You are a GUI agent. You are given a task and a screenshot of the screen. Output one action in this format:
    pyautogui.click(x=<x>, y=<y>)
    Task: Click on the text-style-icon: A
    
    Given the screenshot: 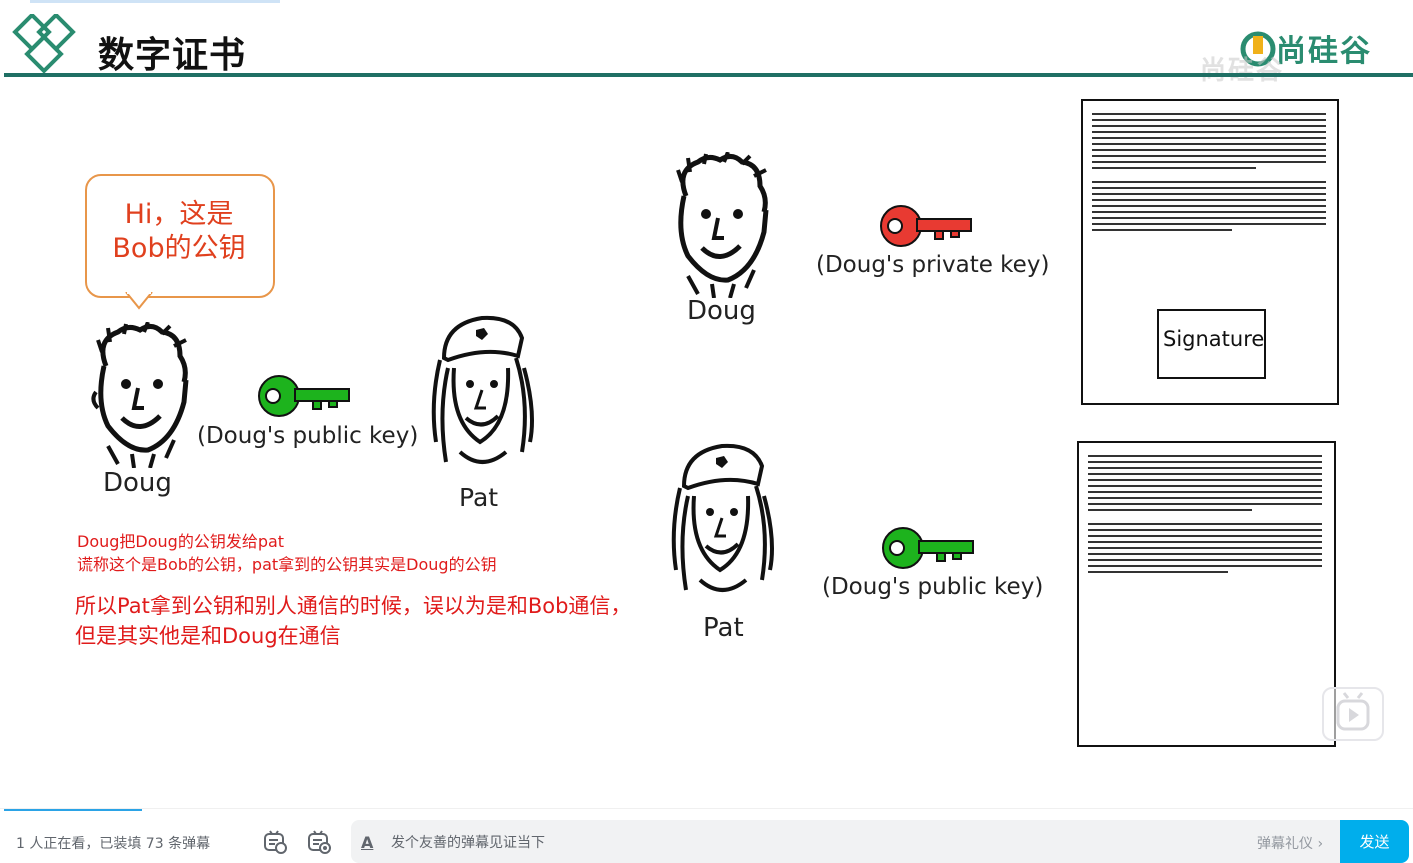 What is the action you would take?
    pyautogui.click(x=367, y=842)
    